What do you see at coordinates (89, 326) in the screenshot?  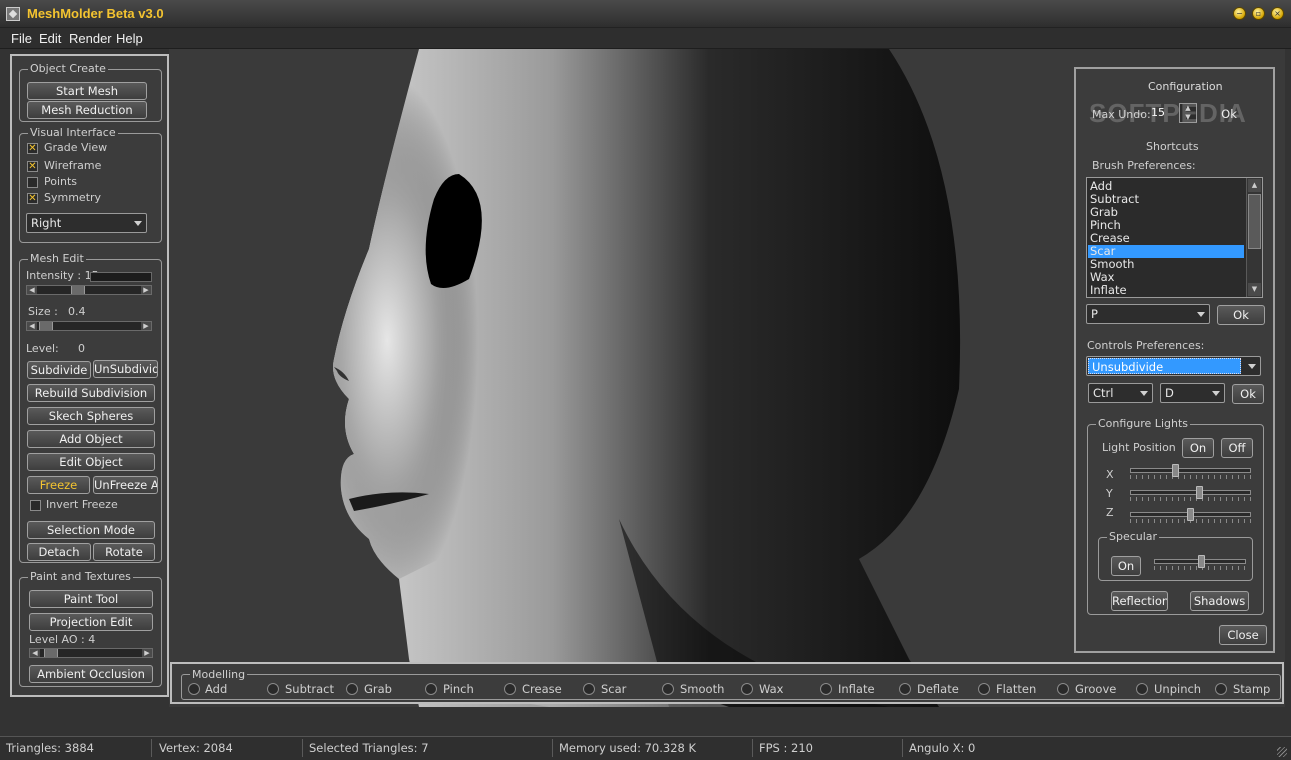 I see `size-slider: ◀ ▶` at bounding box center [89, 326].